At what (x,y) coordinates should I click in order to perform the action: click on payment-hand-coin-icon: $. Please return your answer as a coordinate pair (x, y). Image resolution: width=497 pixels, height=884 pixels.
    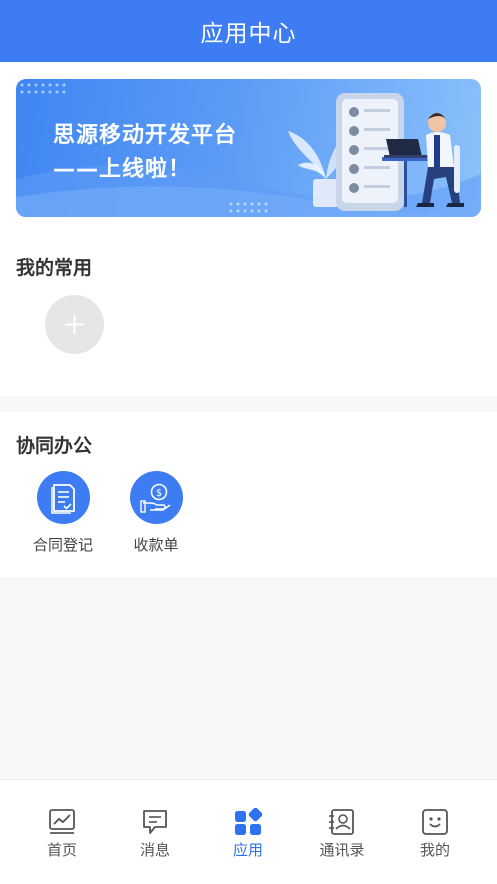
    Looking at the image, I should click on (154, 498).